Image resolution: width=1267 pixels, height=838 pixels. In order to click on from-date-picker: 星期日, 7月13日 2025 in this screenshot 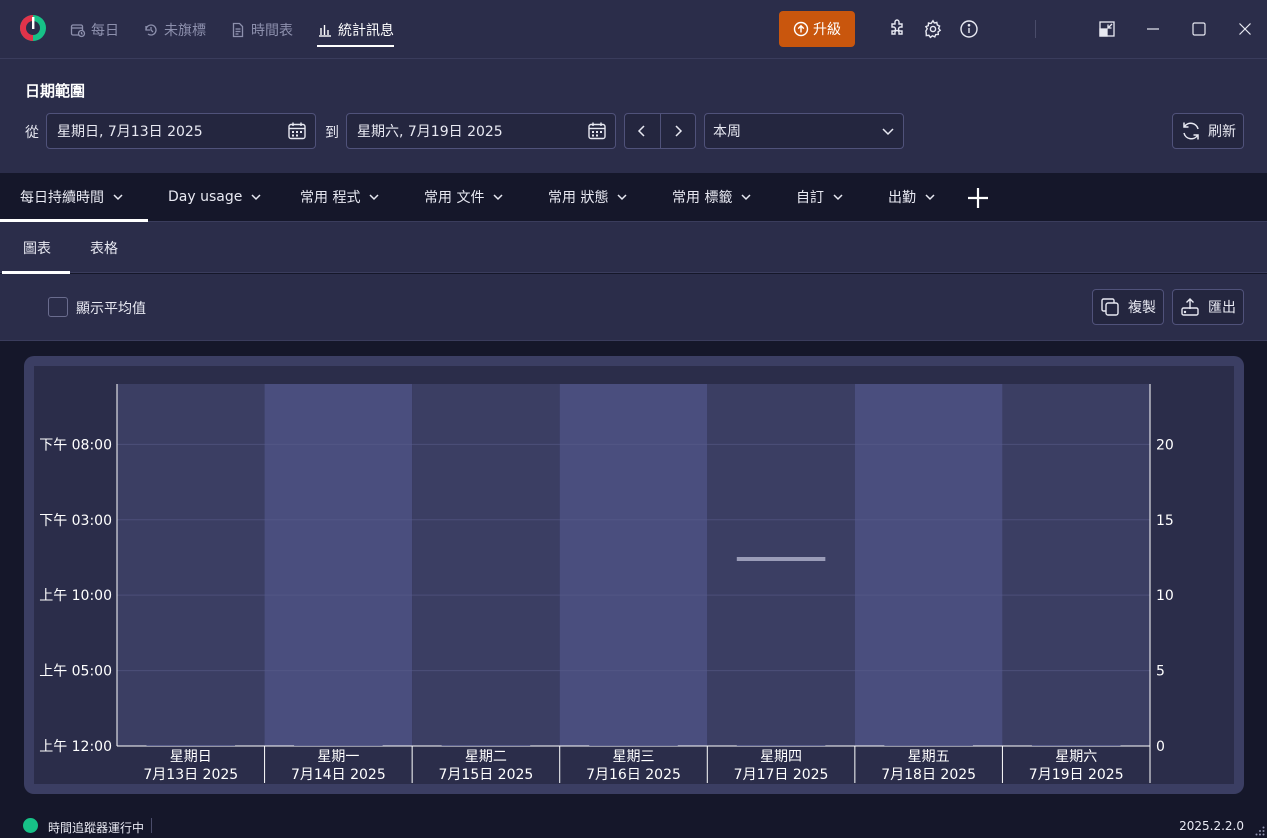, I will do `click(181, 131)`.